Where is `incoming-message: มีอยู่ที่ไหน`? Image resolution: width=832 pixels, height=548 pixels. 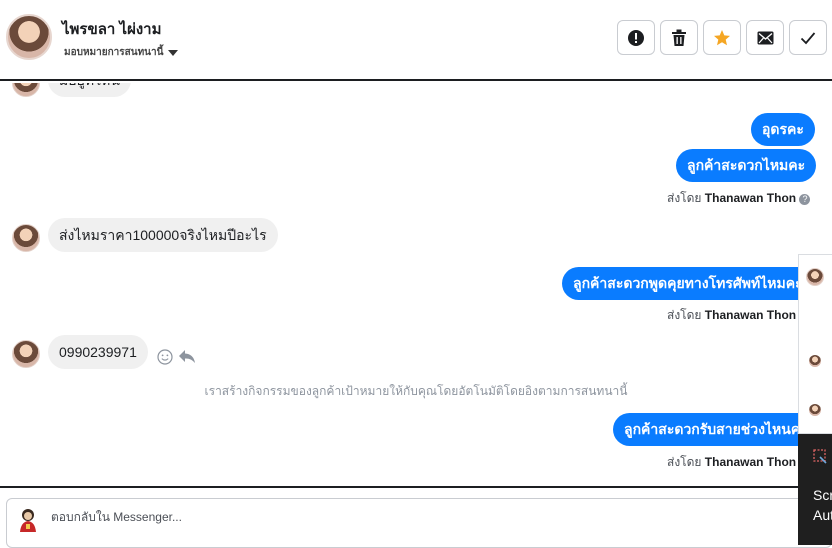
incoming-message: มีอยู่ที่ไหน is located at coordinates (89, 90).